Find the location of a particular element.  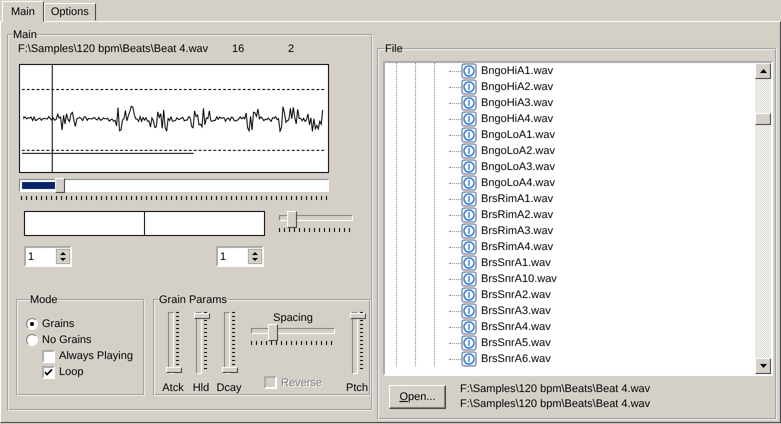

file-name: BngoHiA2.wav is located at coordinates (517, 87).